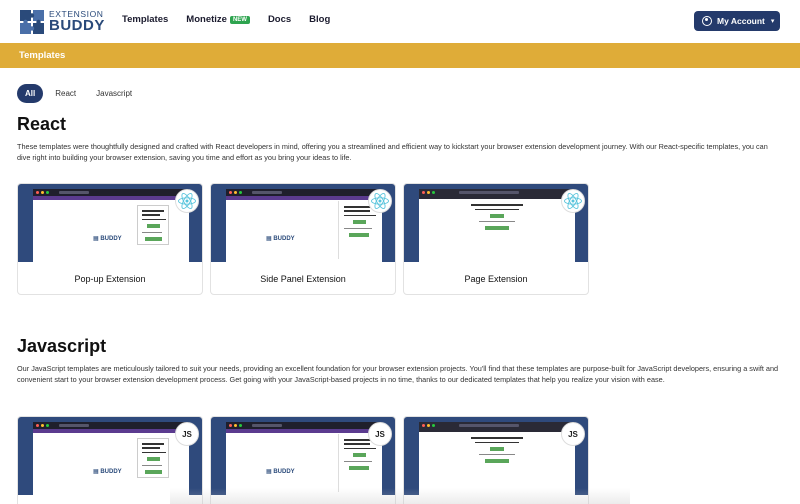 Image resolution: width=800 pixels, height=504 pixels. I want to click on banner-title: Templates, so click(42, 55).